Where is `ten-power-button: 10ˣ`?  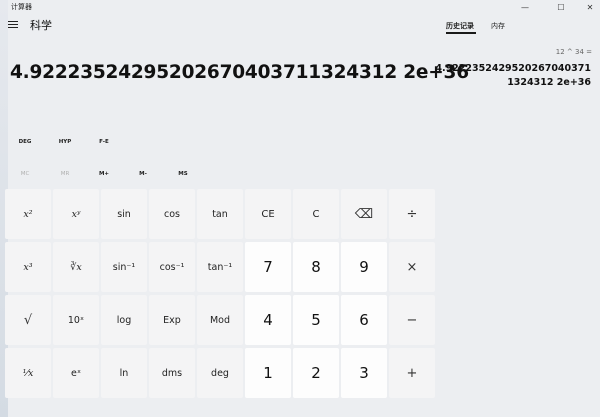 ten-power-button: 10ˣ is located at coordinates (76, 320).